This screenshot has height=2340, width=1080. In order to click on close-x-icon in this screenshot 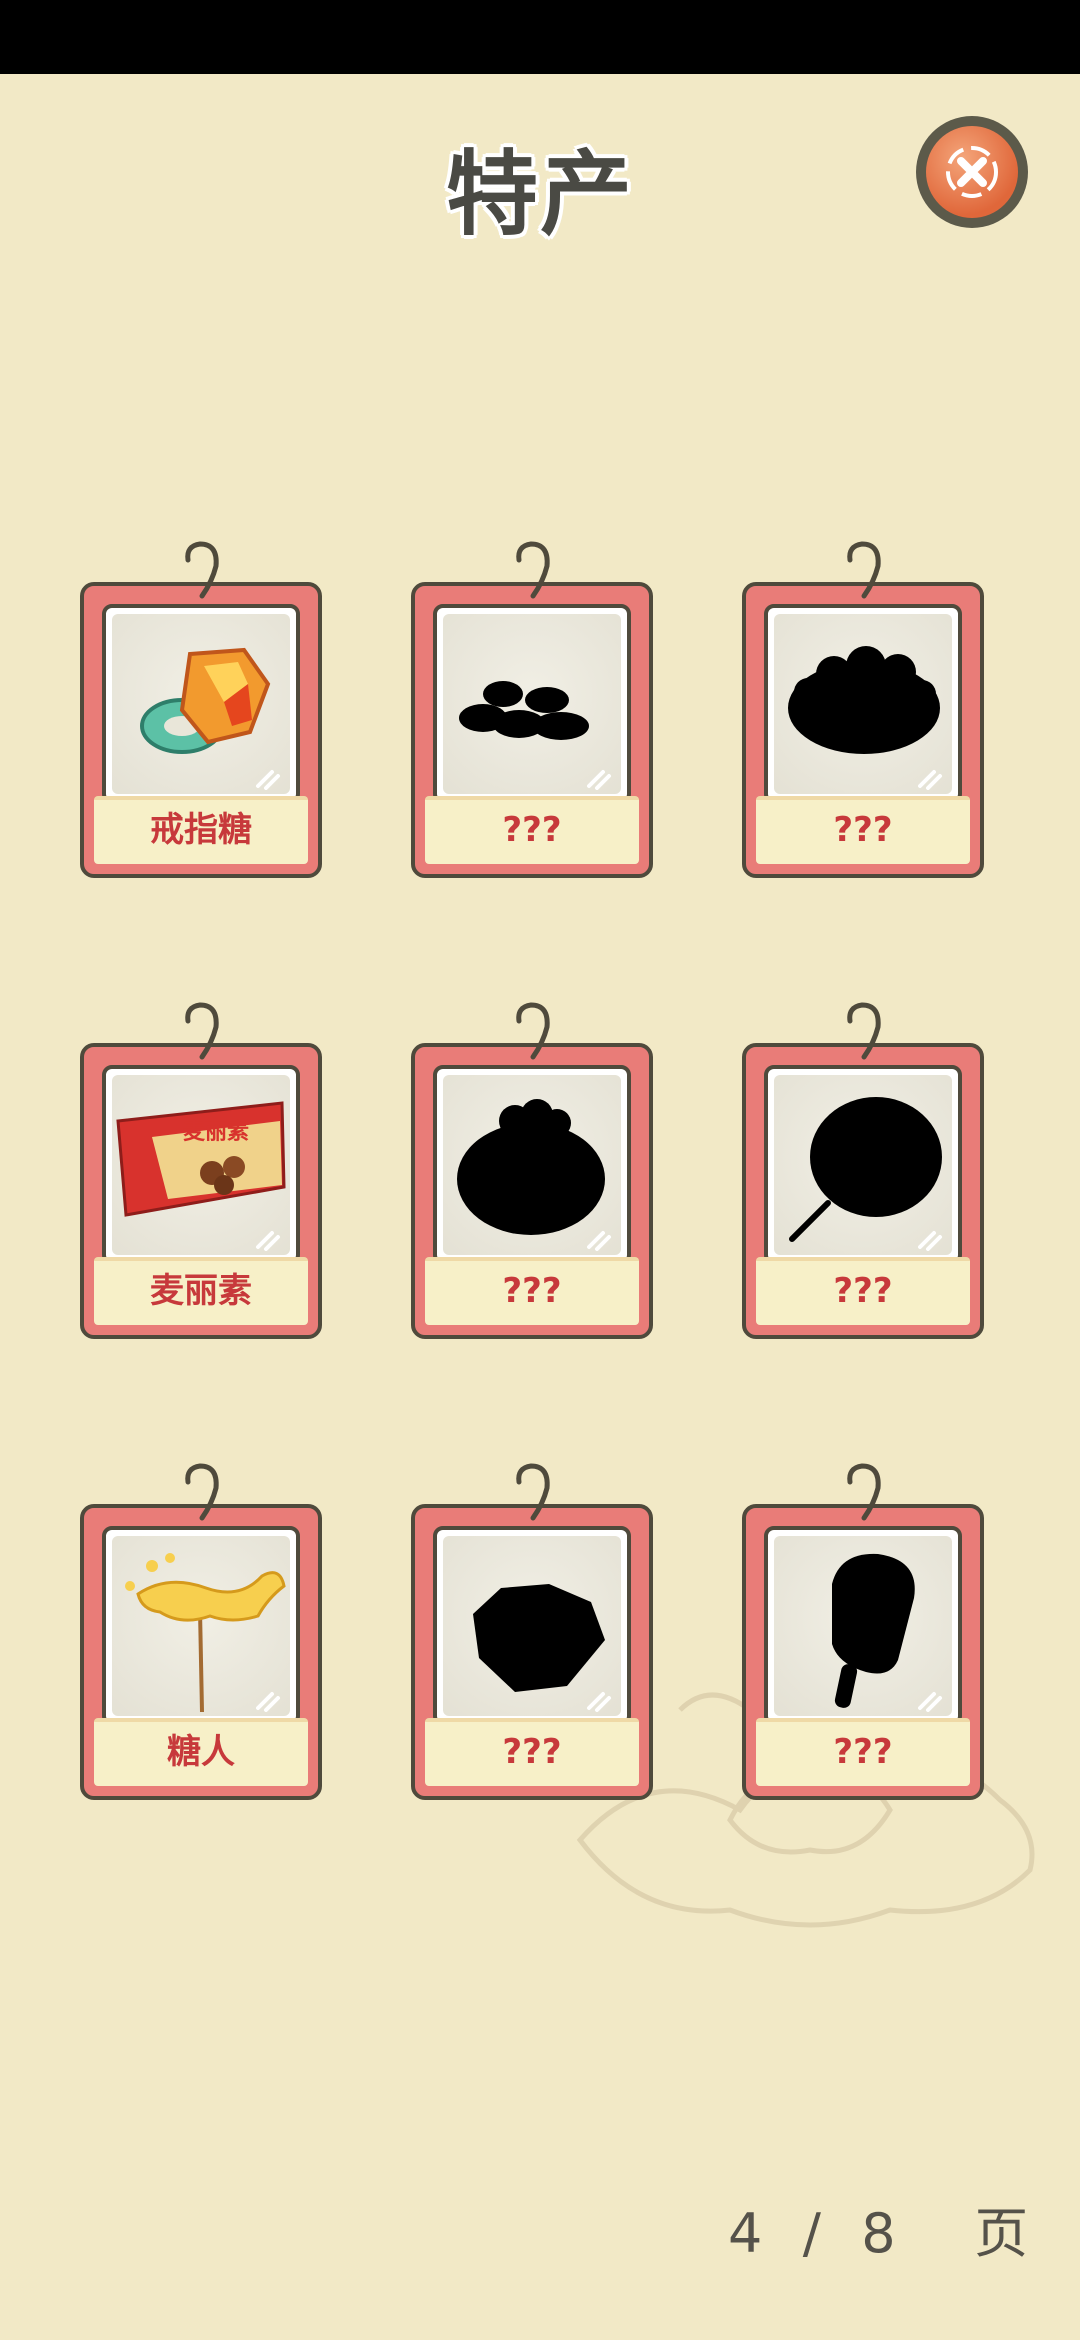, I will do `click(972, 172)`.